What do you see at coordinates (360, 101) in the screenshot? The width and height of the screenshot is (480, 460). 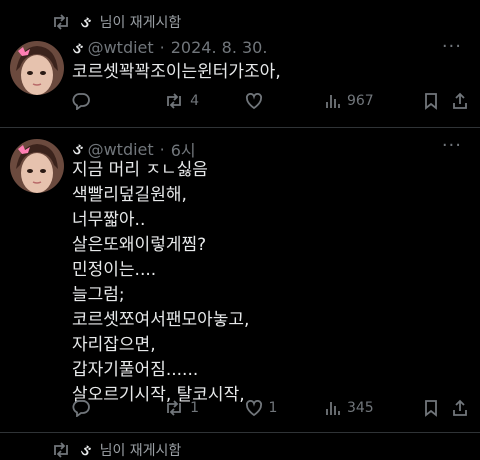 I see `views-count: 967` at bounding box center [360, 101].